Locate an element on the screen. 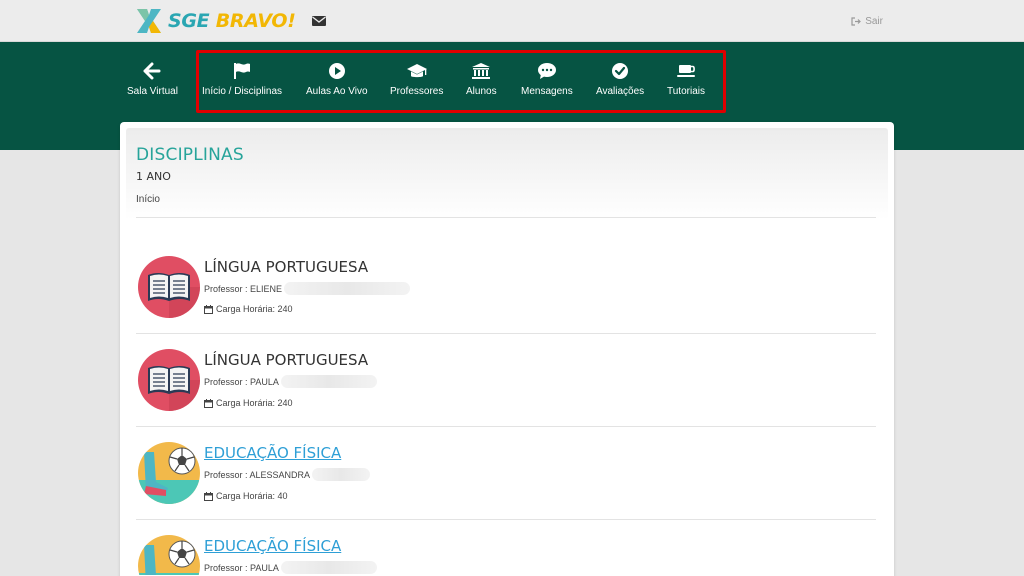 Image resolution: width=1024 pixels, height=576 pixels. nav-highlight-box is located at coordinates (461, 81).